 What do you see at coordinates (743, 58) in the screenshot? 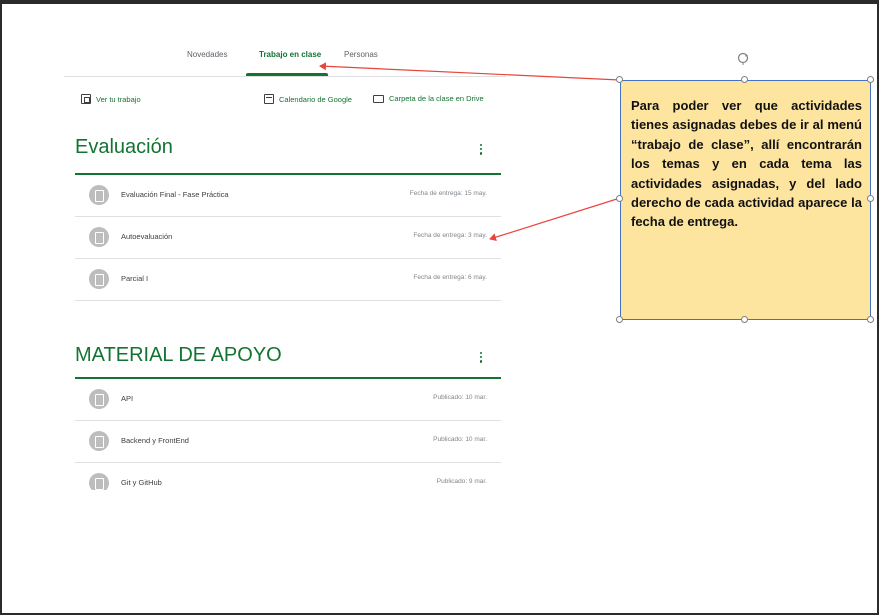
I see `rotate-handle-icon` at bounding box center [743, 58].